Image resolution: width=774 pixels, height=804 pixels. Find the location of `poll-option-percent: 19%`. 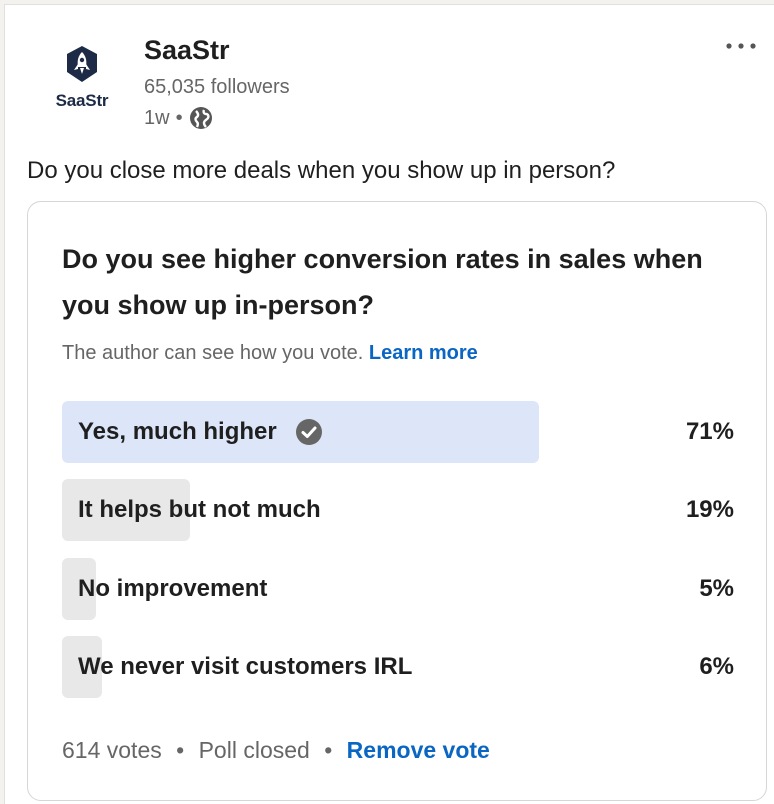

poll-option-percent: 19% is located at coordinates (709, 509).